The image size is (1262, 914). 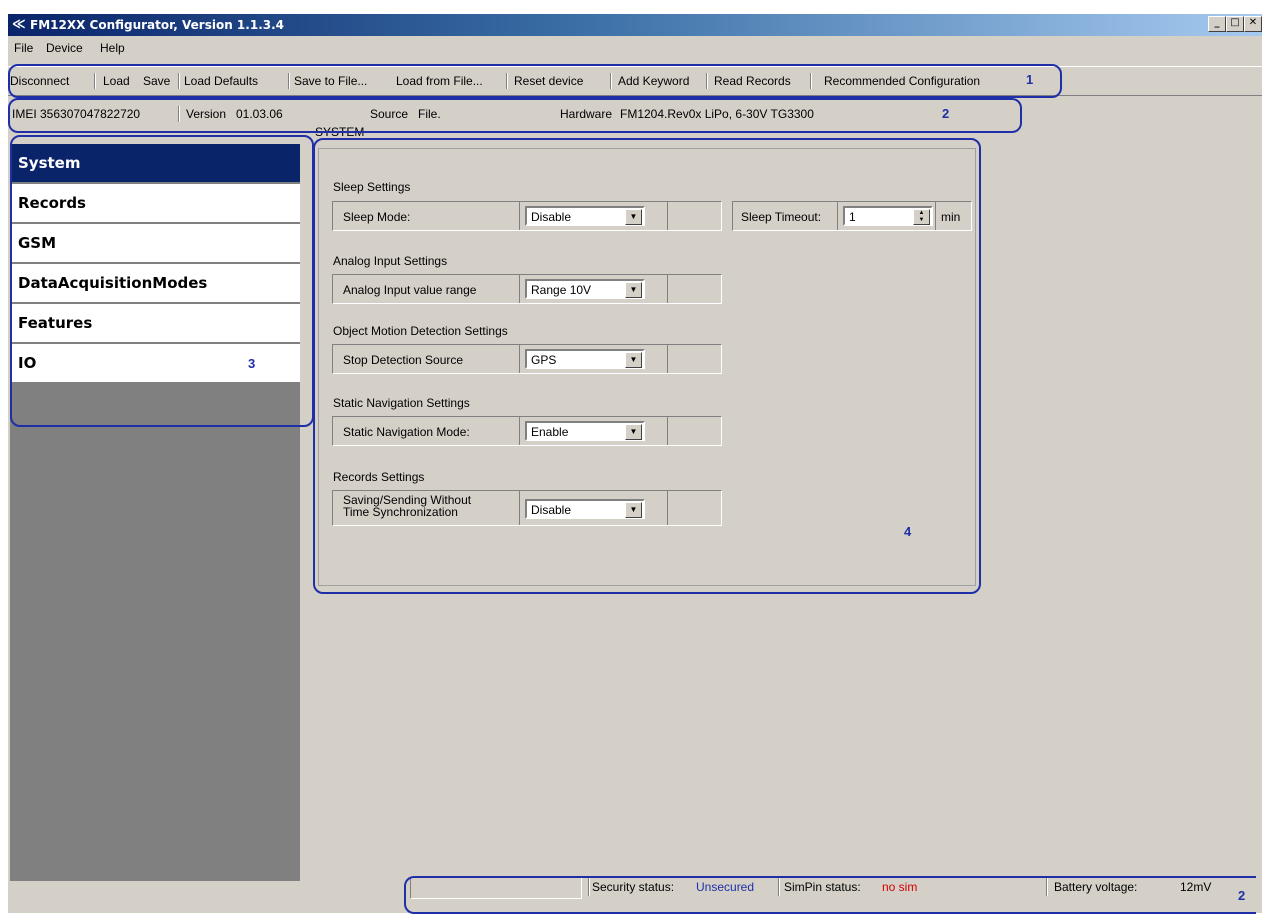 I want to click on window-controls: _ □ ✕, so click(x=1235, y=24).